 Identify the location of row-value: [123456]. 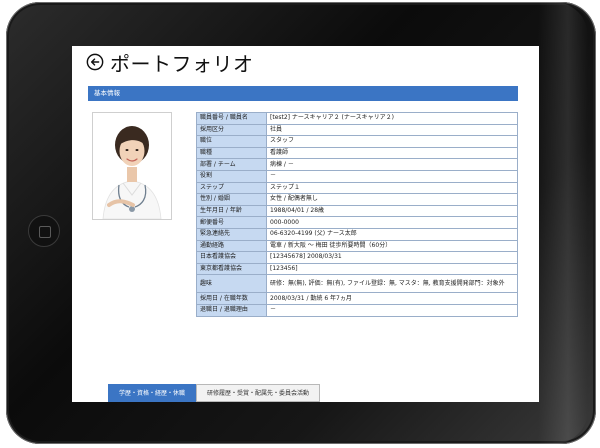
(392, 269).